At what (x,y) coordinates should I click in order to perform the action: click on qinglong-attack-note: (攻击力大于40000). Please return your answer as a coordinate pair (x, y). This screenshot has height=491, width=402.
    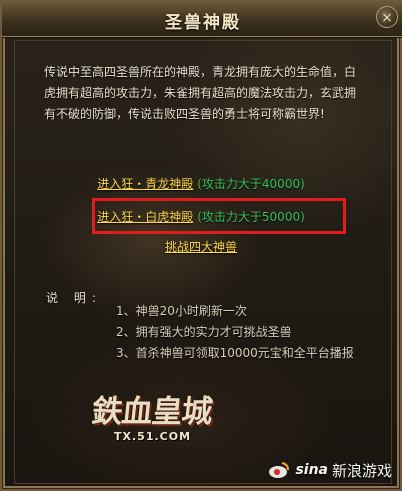
    Looking at the image, I should click on (251, 184).